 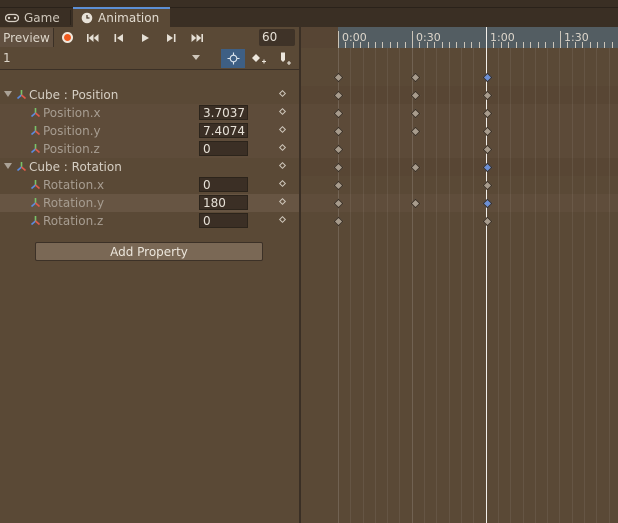 I want to click on chevron-down-icon, so click(x=196, y=57).